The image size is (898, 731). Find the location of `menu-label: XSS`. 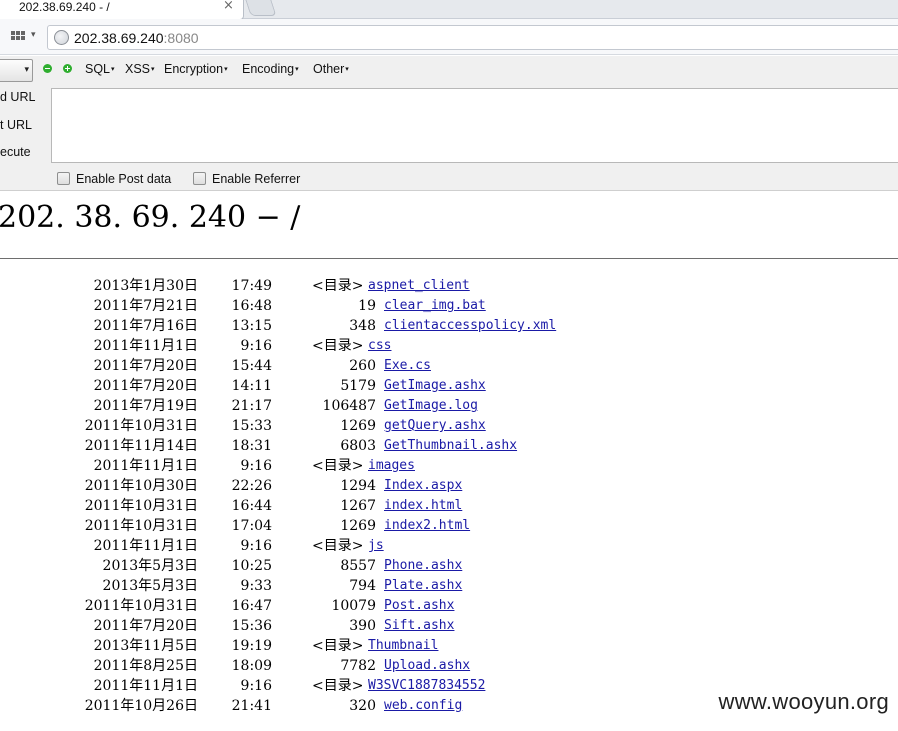

menu-label: XSS is located at coordinates (138, 69).